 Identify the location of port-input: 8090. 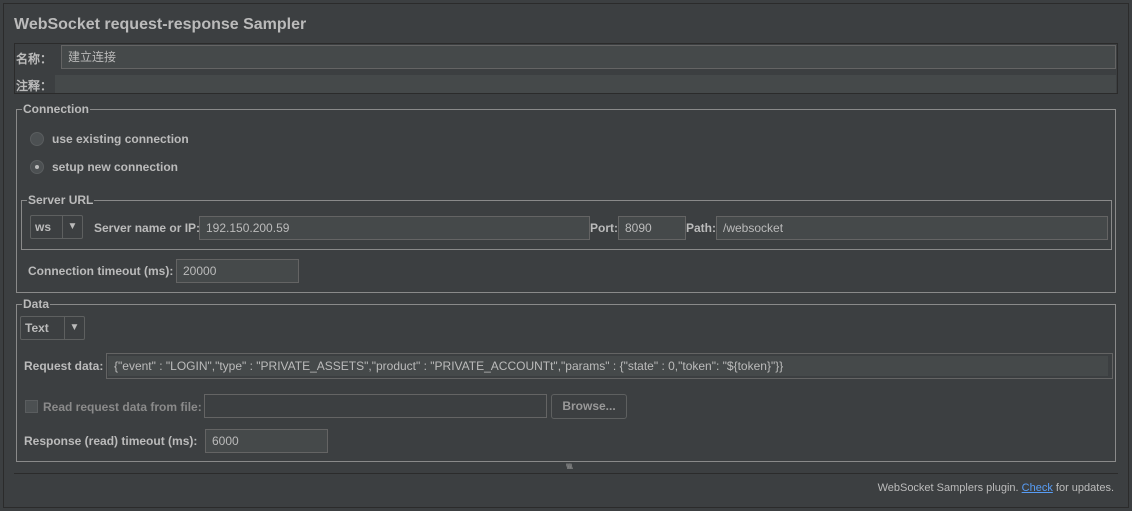
(652, 228).